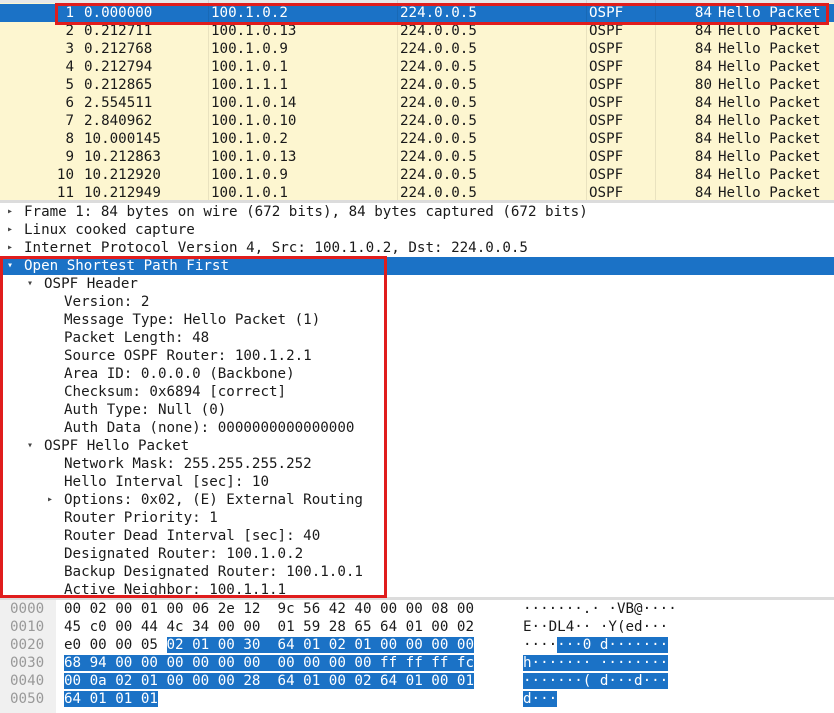 The image size is (834, 713). I want to click on detail-tree-label: Auth Data (none): 0000000000000000, so click(209, 428).